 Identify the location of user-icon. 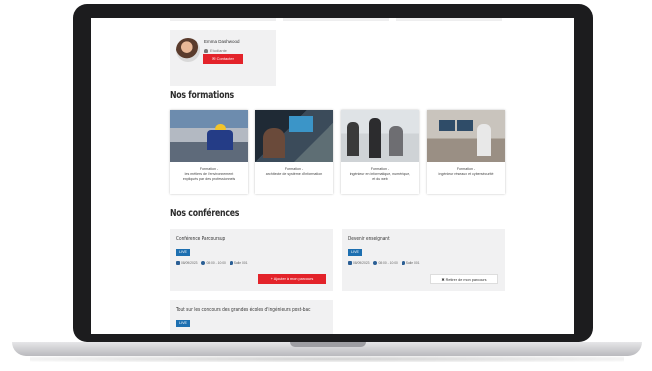
(206, 51).